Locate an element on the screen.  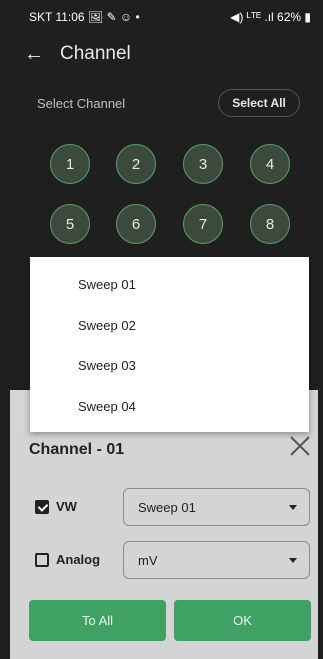
select-channel-label: Select Channel is located at coordinates (81, 103).